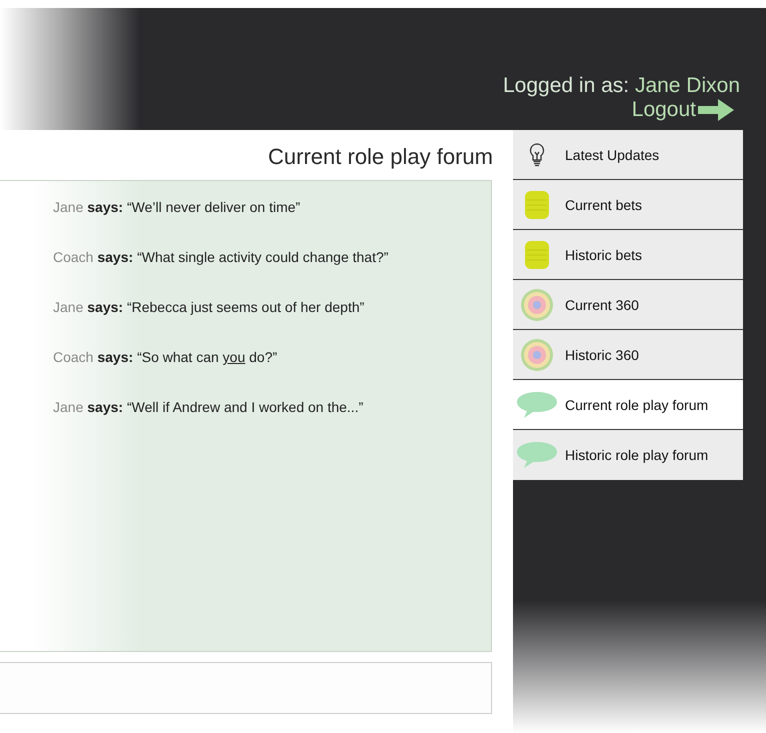  Describe the element at coordinates (628, 205) in the screenshot. I see `menu-item: Current bets` at that location.